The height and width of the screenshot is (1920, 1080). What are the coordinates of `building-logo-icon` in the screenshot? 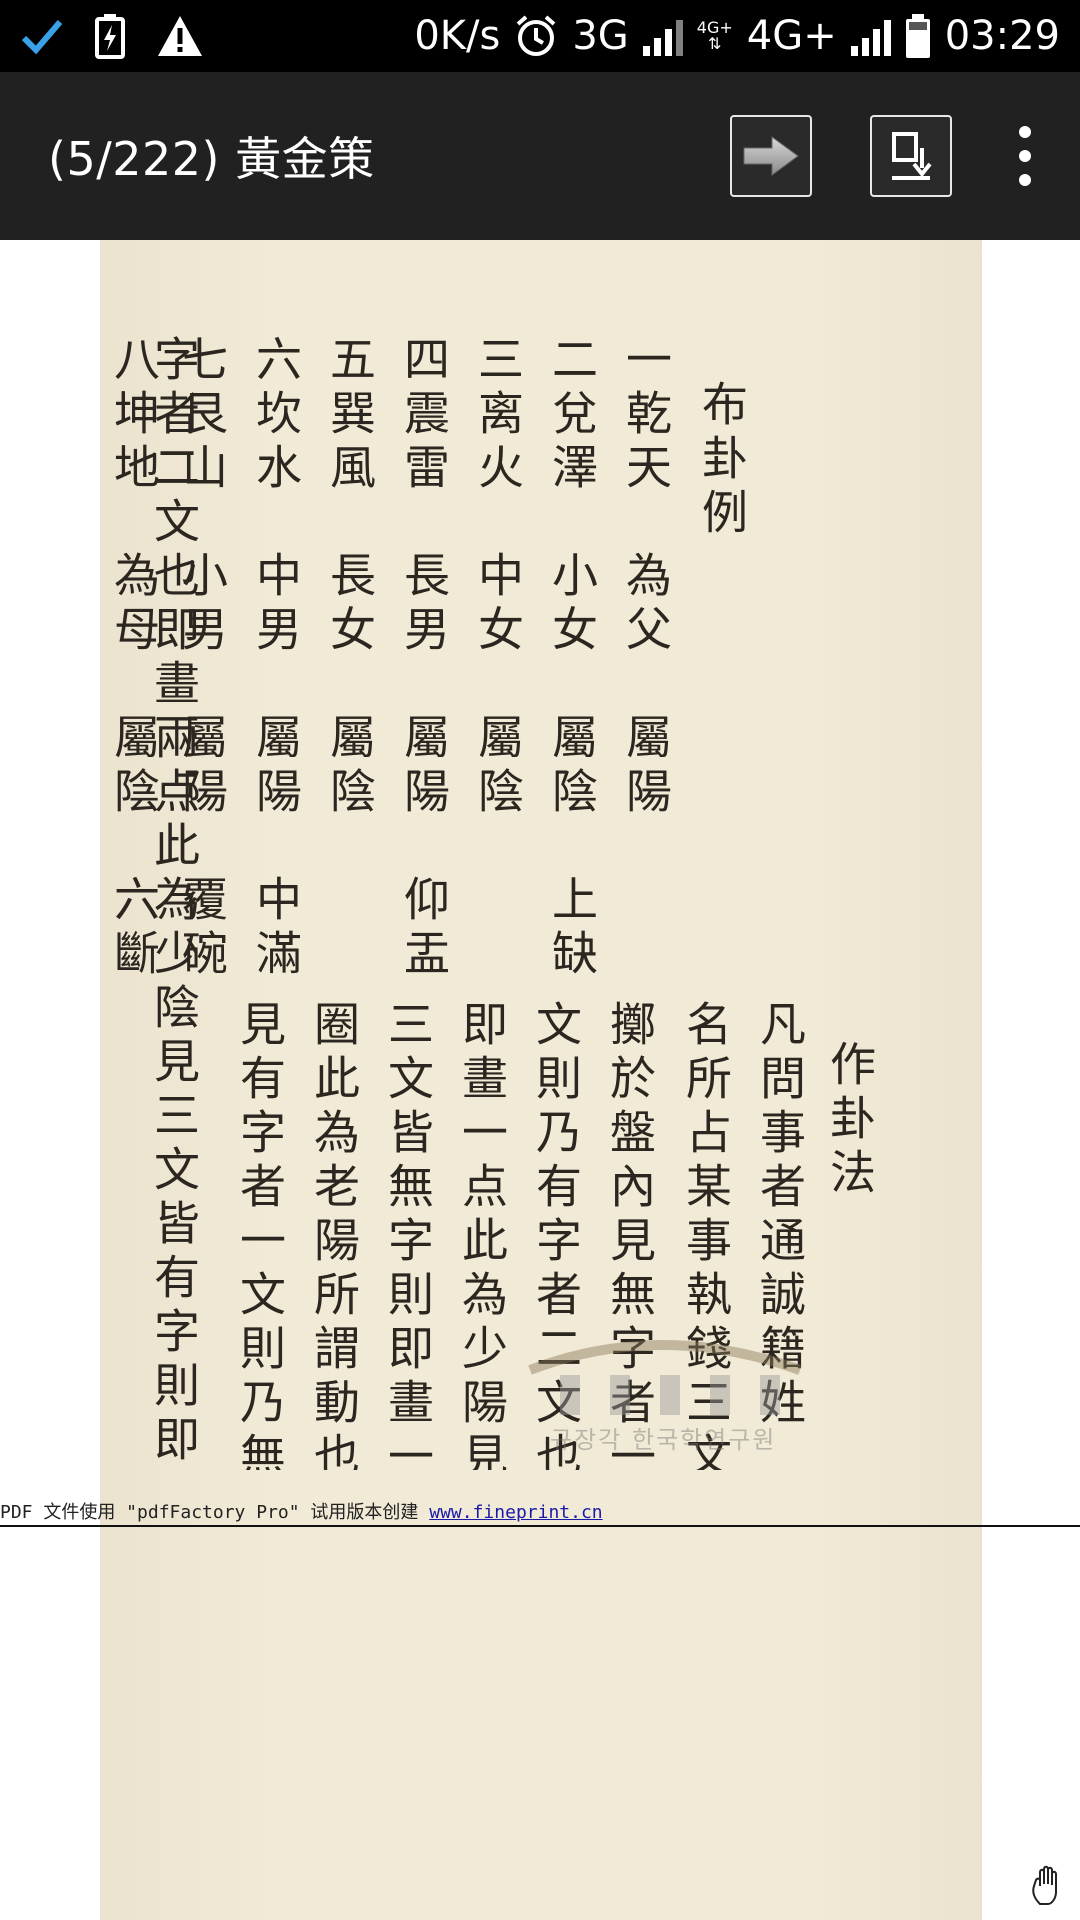 It's located at (665, 1377).